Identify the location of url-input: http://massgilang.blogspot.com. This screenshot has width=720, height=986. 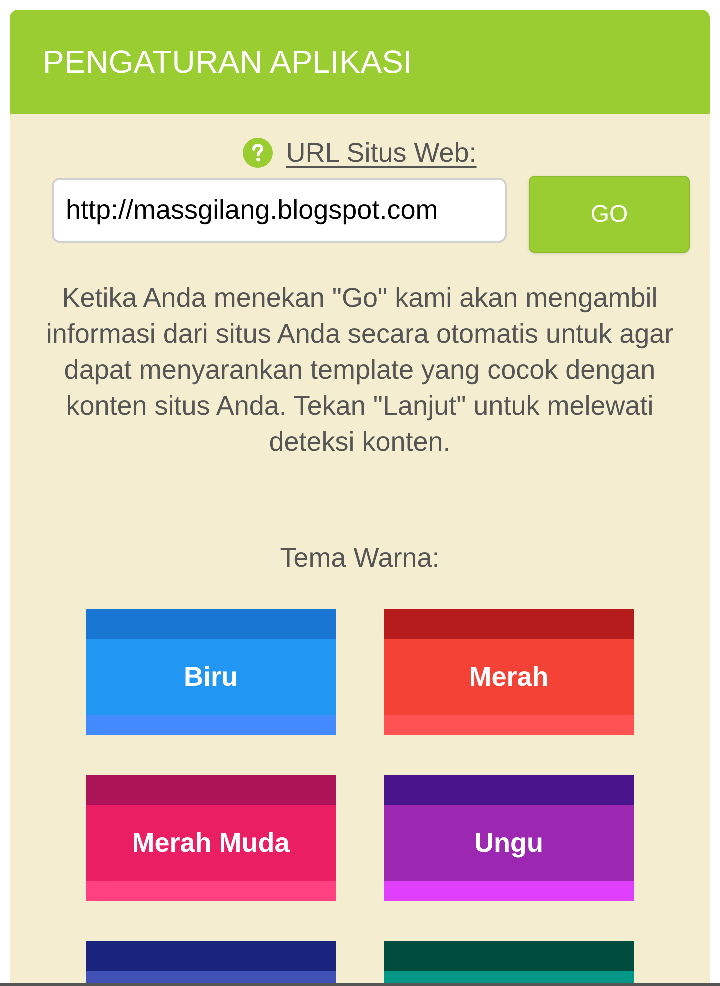
(279, 210).